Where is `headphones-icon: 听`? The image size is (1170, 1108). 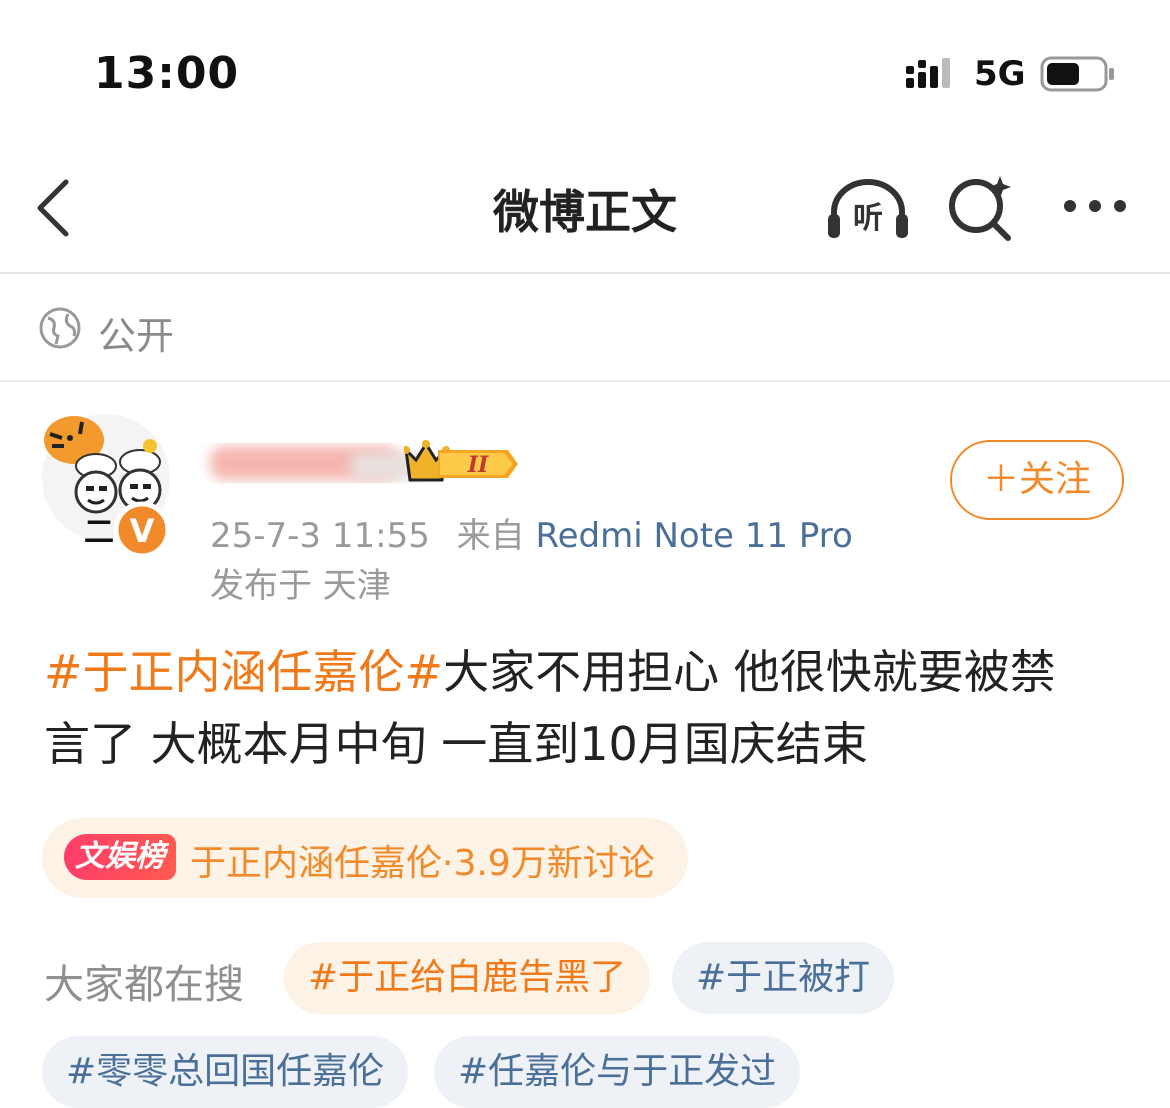 headphones-icon: 听 is located at coordinates (868, 208).